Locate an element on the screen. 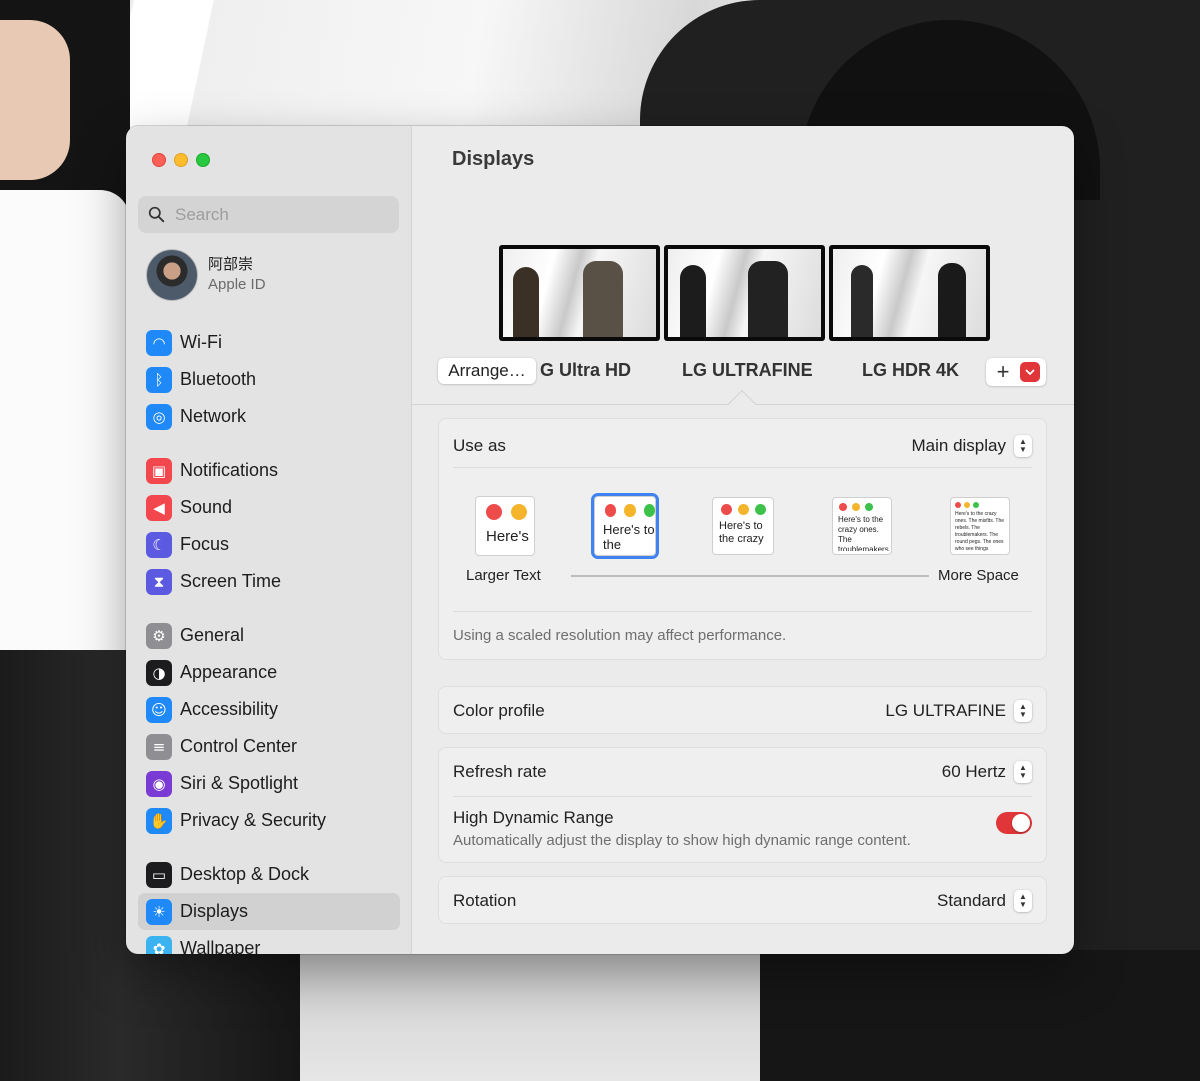 The width and height of the screenshot is (1200, 1081). sidebar-item-focus: ☾ Focus is located at coordinates (269, 544).